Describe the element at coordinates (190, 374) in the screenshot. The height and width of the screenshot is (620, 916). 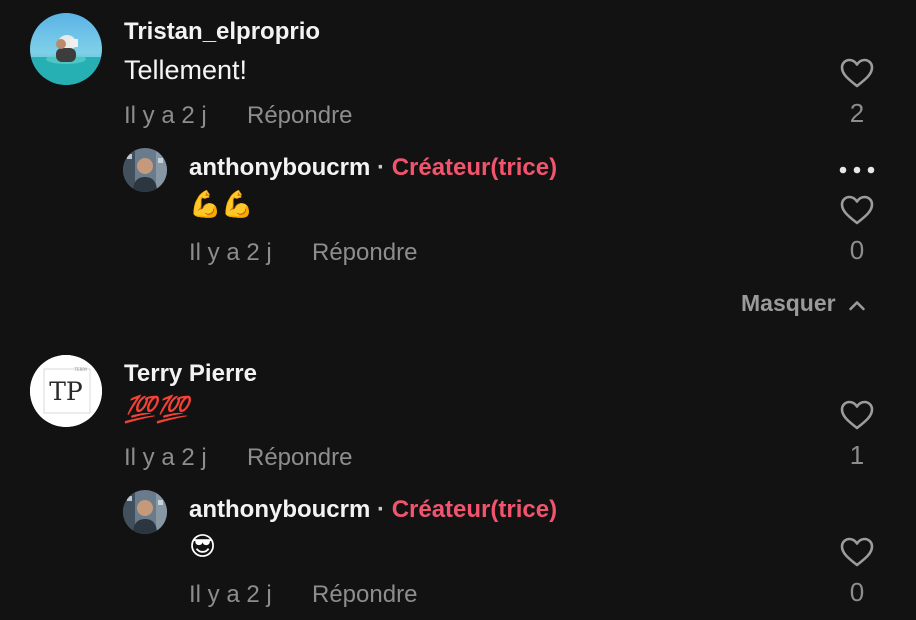
I see `comment-username: Terry Pierre` at that location.